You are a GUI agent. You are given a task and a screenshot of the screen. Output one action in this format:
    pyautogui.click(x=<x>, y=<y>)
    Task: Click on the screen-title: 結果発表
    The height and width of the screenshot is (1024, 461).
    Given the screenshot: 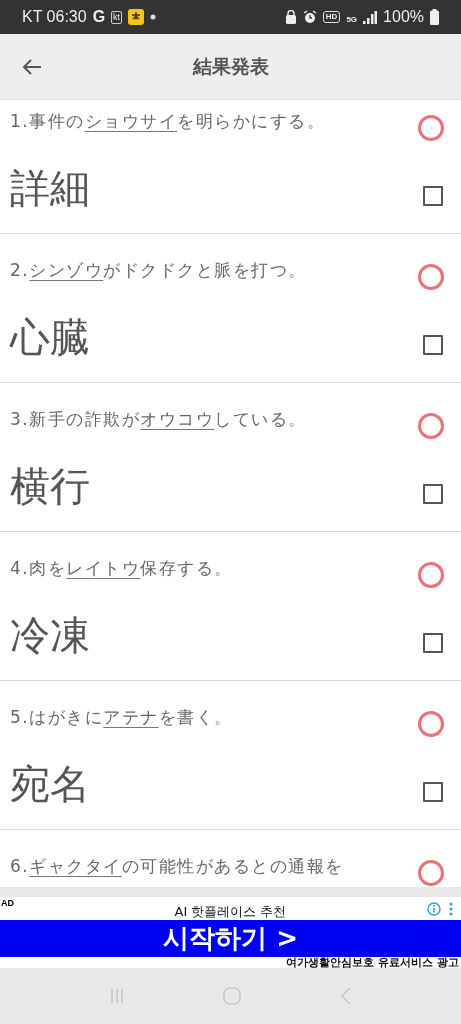 What is the action you would take?
    pyautogui.click(x=230, y=66)
    